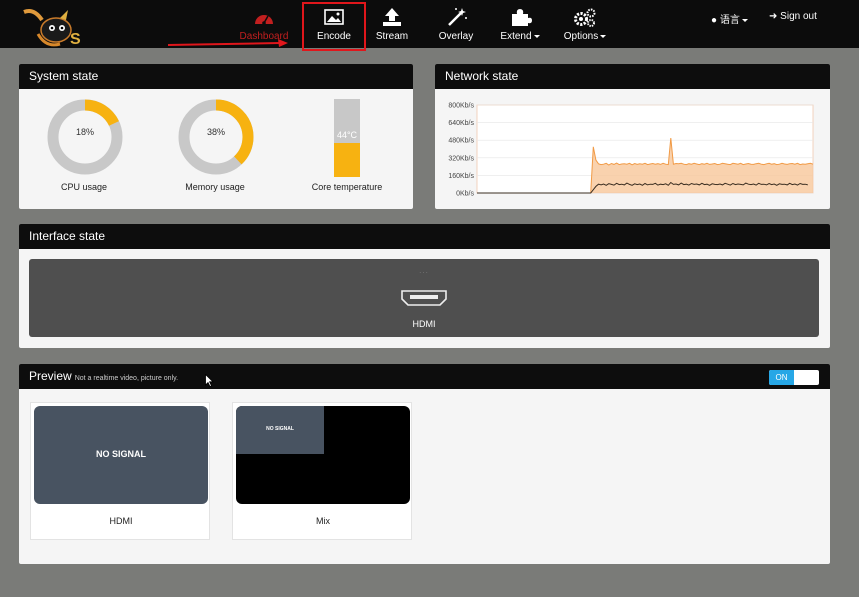 This screenshot has height=597, width=859. I want to click on nav-extend-label: Extend, so click(520, 36).